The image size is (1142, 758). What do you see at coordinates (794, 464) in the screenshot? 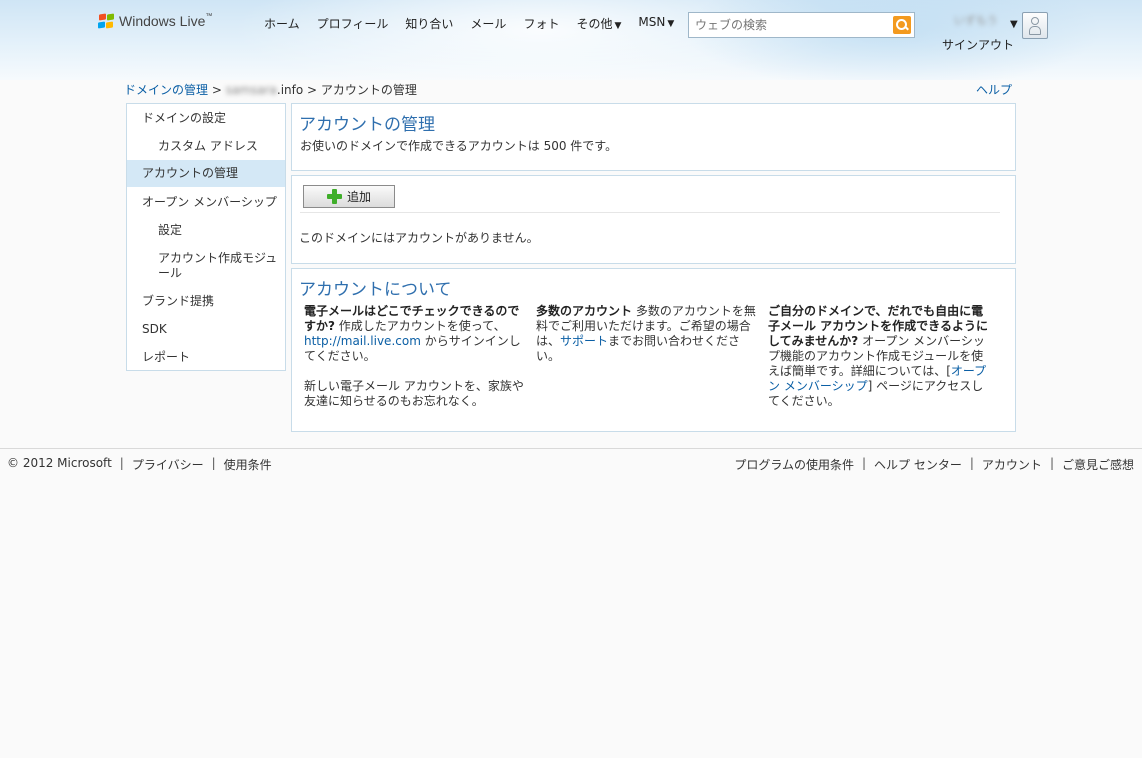
I see `program-terms-link: プログラムの使用条件` at bounding box center [794, 464].